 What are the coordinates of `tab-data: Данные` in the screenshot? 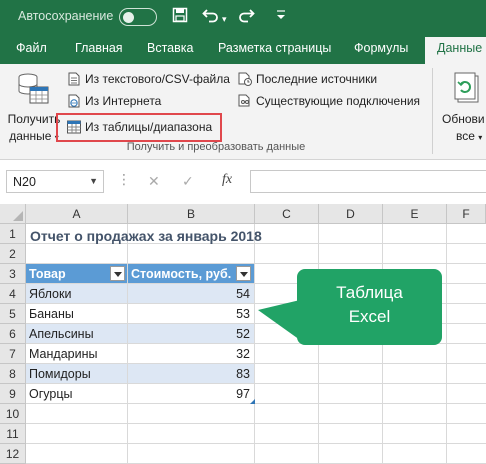 It's located at (455, 50).